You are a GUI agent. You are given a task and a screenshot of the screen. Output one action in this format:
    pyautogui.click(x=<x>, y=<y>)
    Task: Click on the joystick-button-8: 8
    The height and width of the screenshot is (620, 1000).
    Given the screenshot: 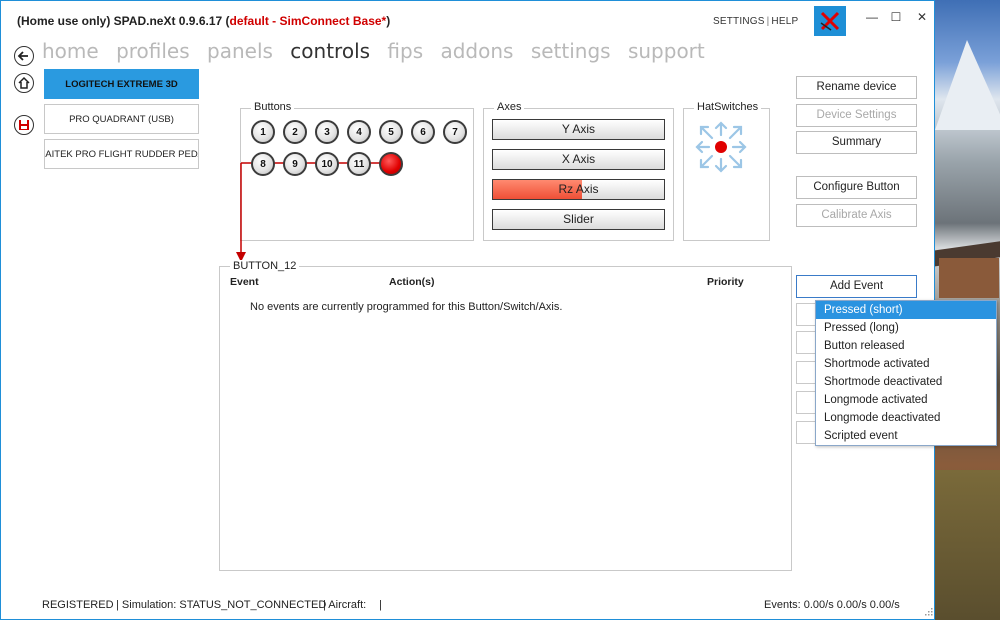 What is the action you would take?
    pyautogui.click(x=263, y=164)
    